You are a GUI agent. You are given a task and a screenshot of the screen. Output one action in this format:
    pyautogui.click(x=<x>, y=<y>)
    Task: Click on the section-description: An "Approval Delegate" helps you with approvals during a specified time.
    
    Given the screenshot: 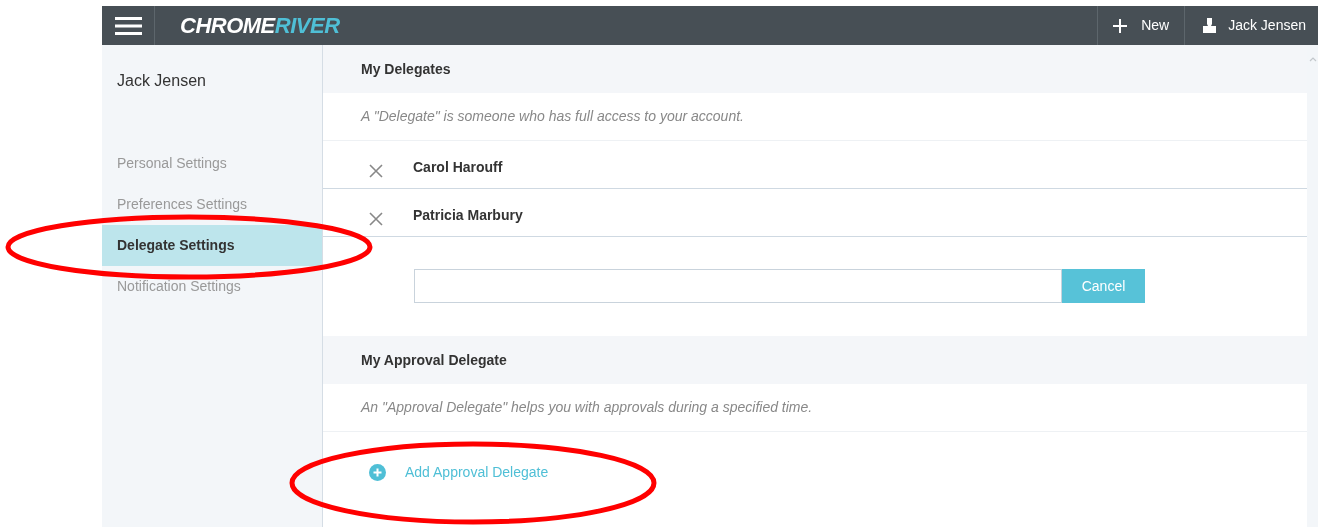 What is the action you would take?
    pyautogui.click(x=587, y=407)
    